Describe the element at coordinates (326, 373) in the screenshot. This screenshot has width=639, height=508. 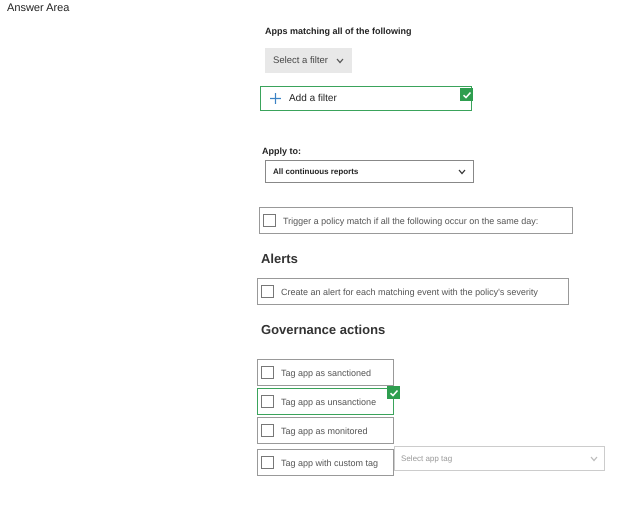
I see `checkbox-label: Tag app as sanctioned` at that location.